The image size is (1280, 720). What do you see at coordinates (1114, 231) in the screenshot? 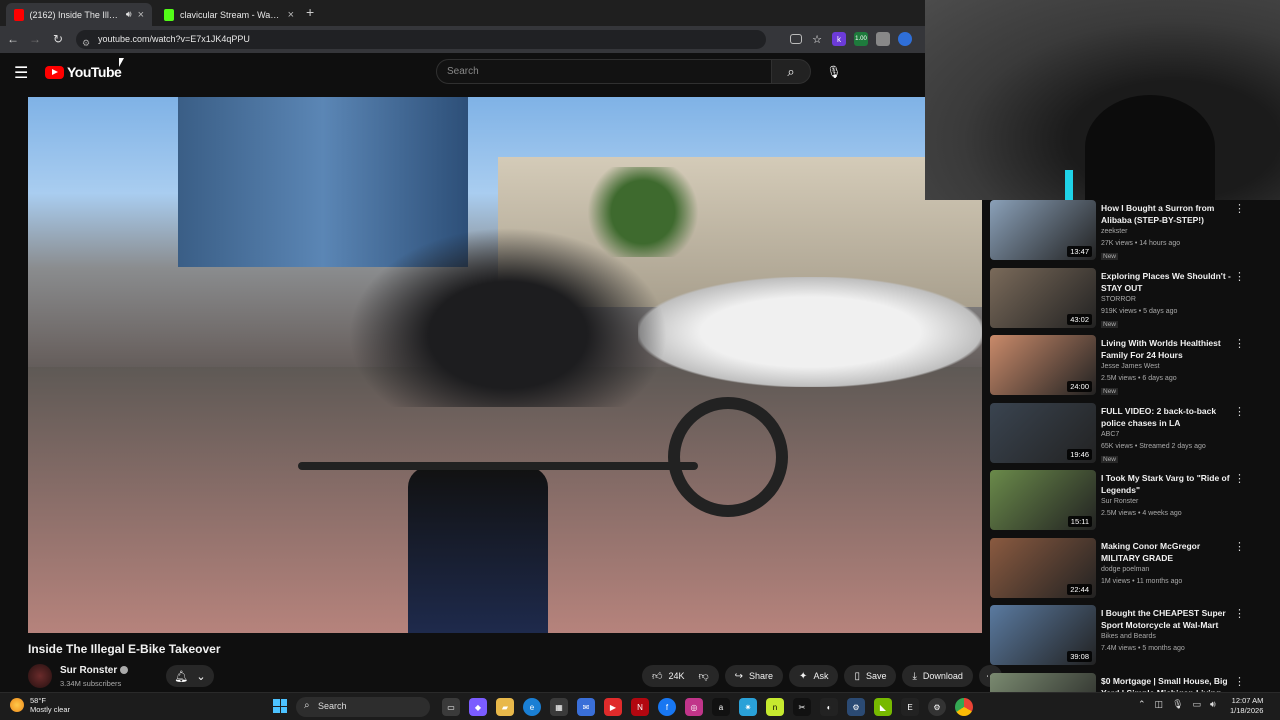
I see `recommendation-channel: zeekster` at bounding box center [1114, 231].